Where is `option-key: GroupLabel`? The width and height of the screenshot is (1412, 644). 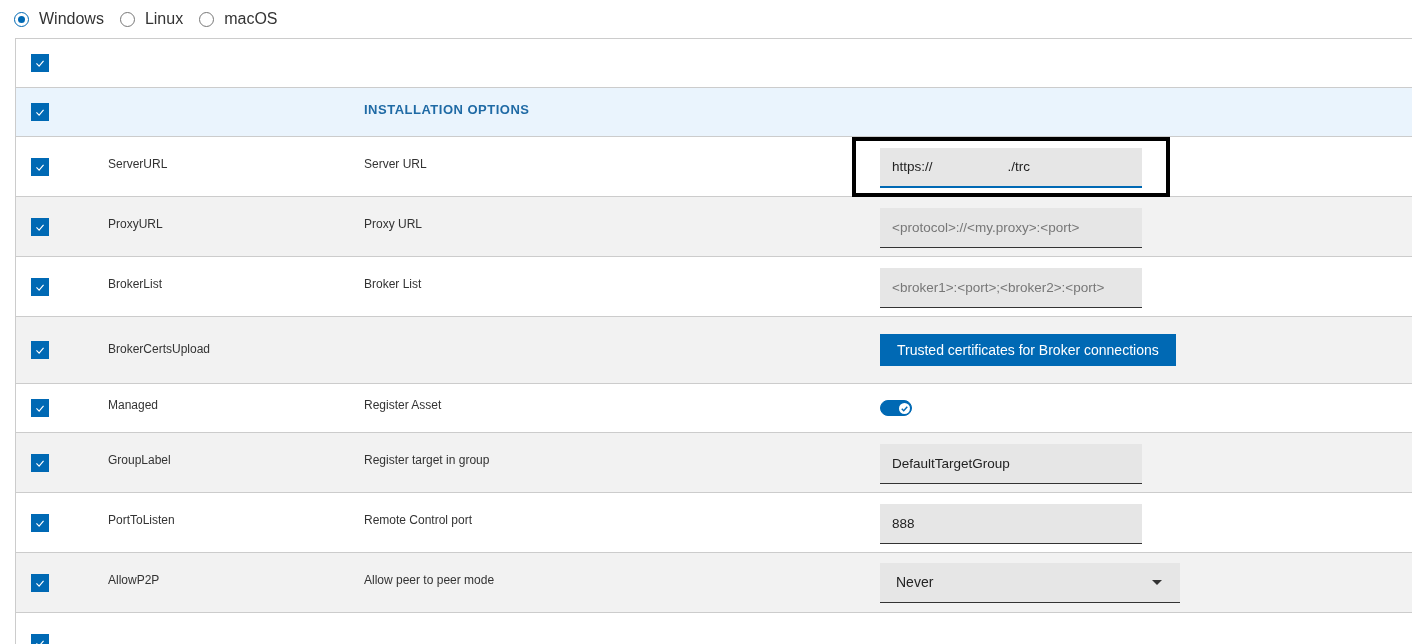
option-key: GroupLabel is located at coordinates (139, 460).